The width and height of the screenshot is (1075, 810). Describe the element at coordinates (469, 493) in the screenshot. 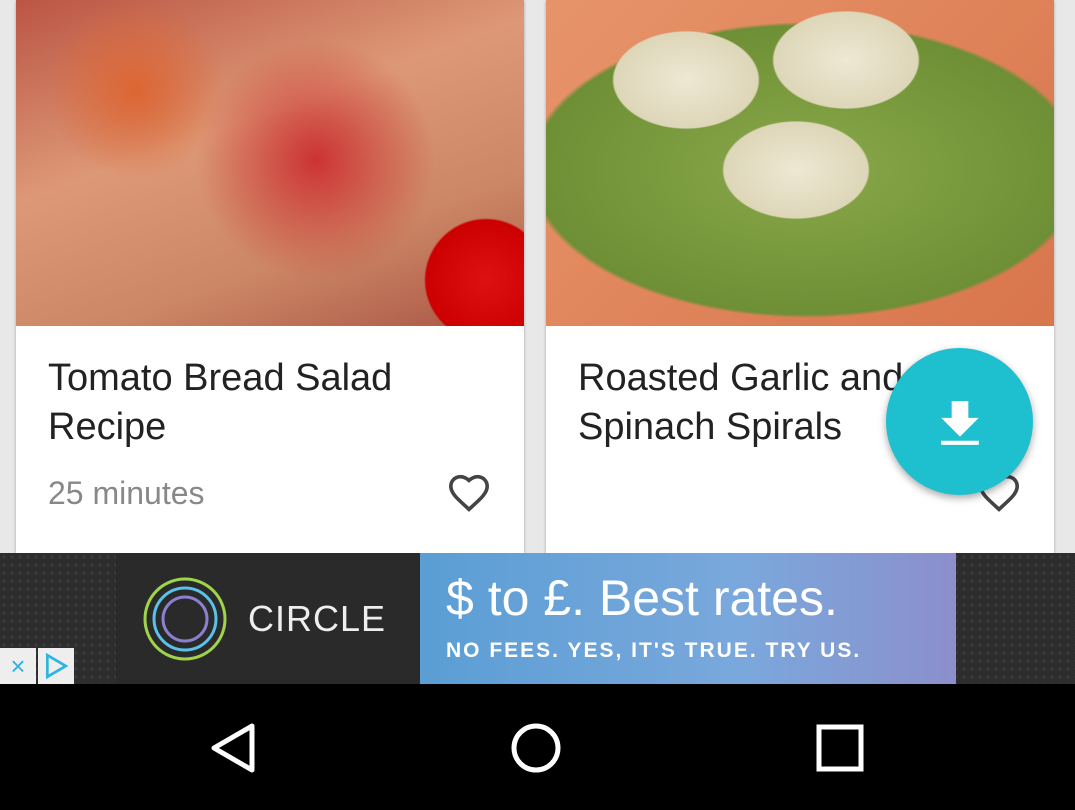

I see `heart-outline-icon` at that location.